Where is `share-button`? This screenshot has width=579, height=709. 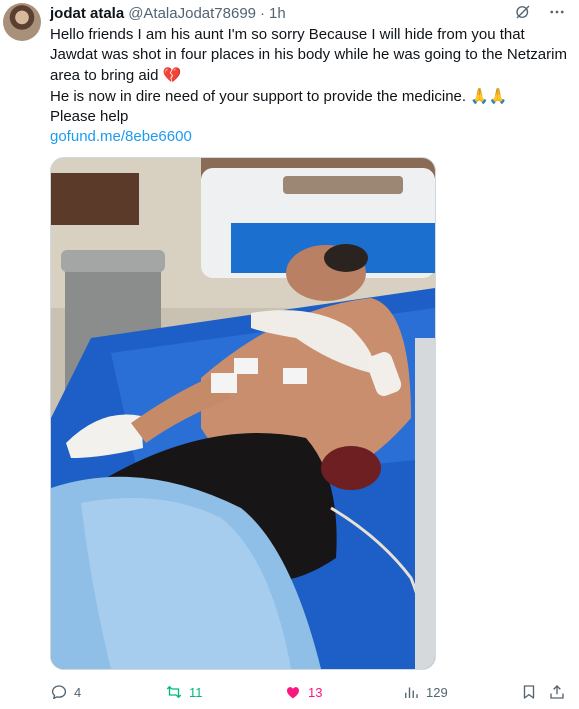
share-button is located at coordinates (557, 692).